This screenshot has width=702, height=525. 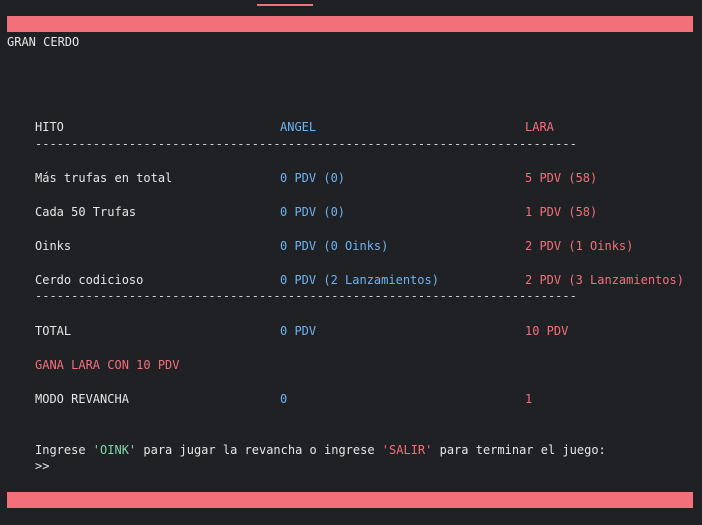 I want to click on row-player2-score: 1 PDV (58), so click(x=561, y=212).